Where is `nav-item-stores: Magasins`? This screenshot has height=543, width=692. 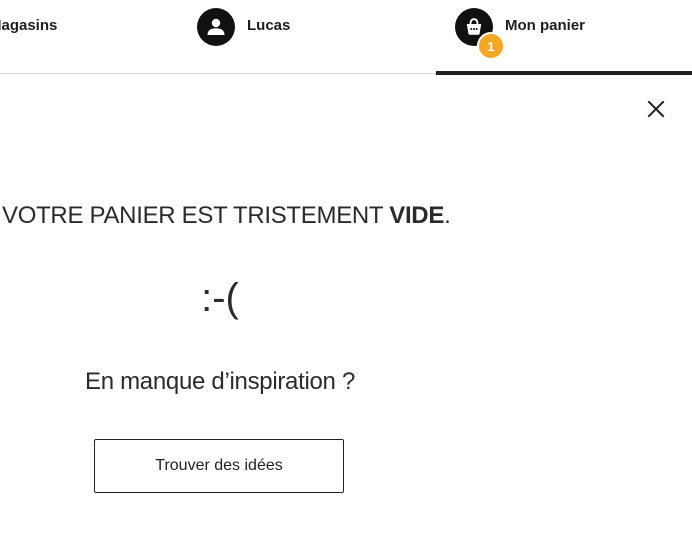
nav-item-stores: Magasins is located at coordinates (75, 37).